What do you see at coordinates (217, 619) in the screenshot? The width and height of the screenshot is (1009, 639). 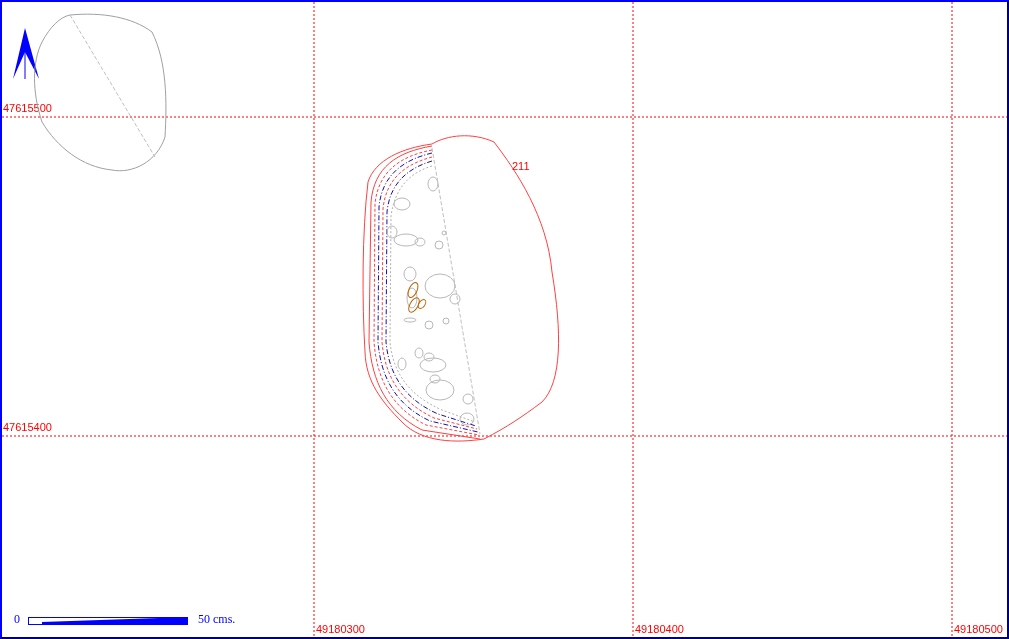 I see `scale-end-label: 50 cms.` at bounding box center [217, 619].